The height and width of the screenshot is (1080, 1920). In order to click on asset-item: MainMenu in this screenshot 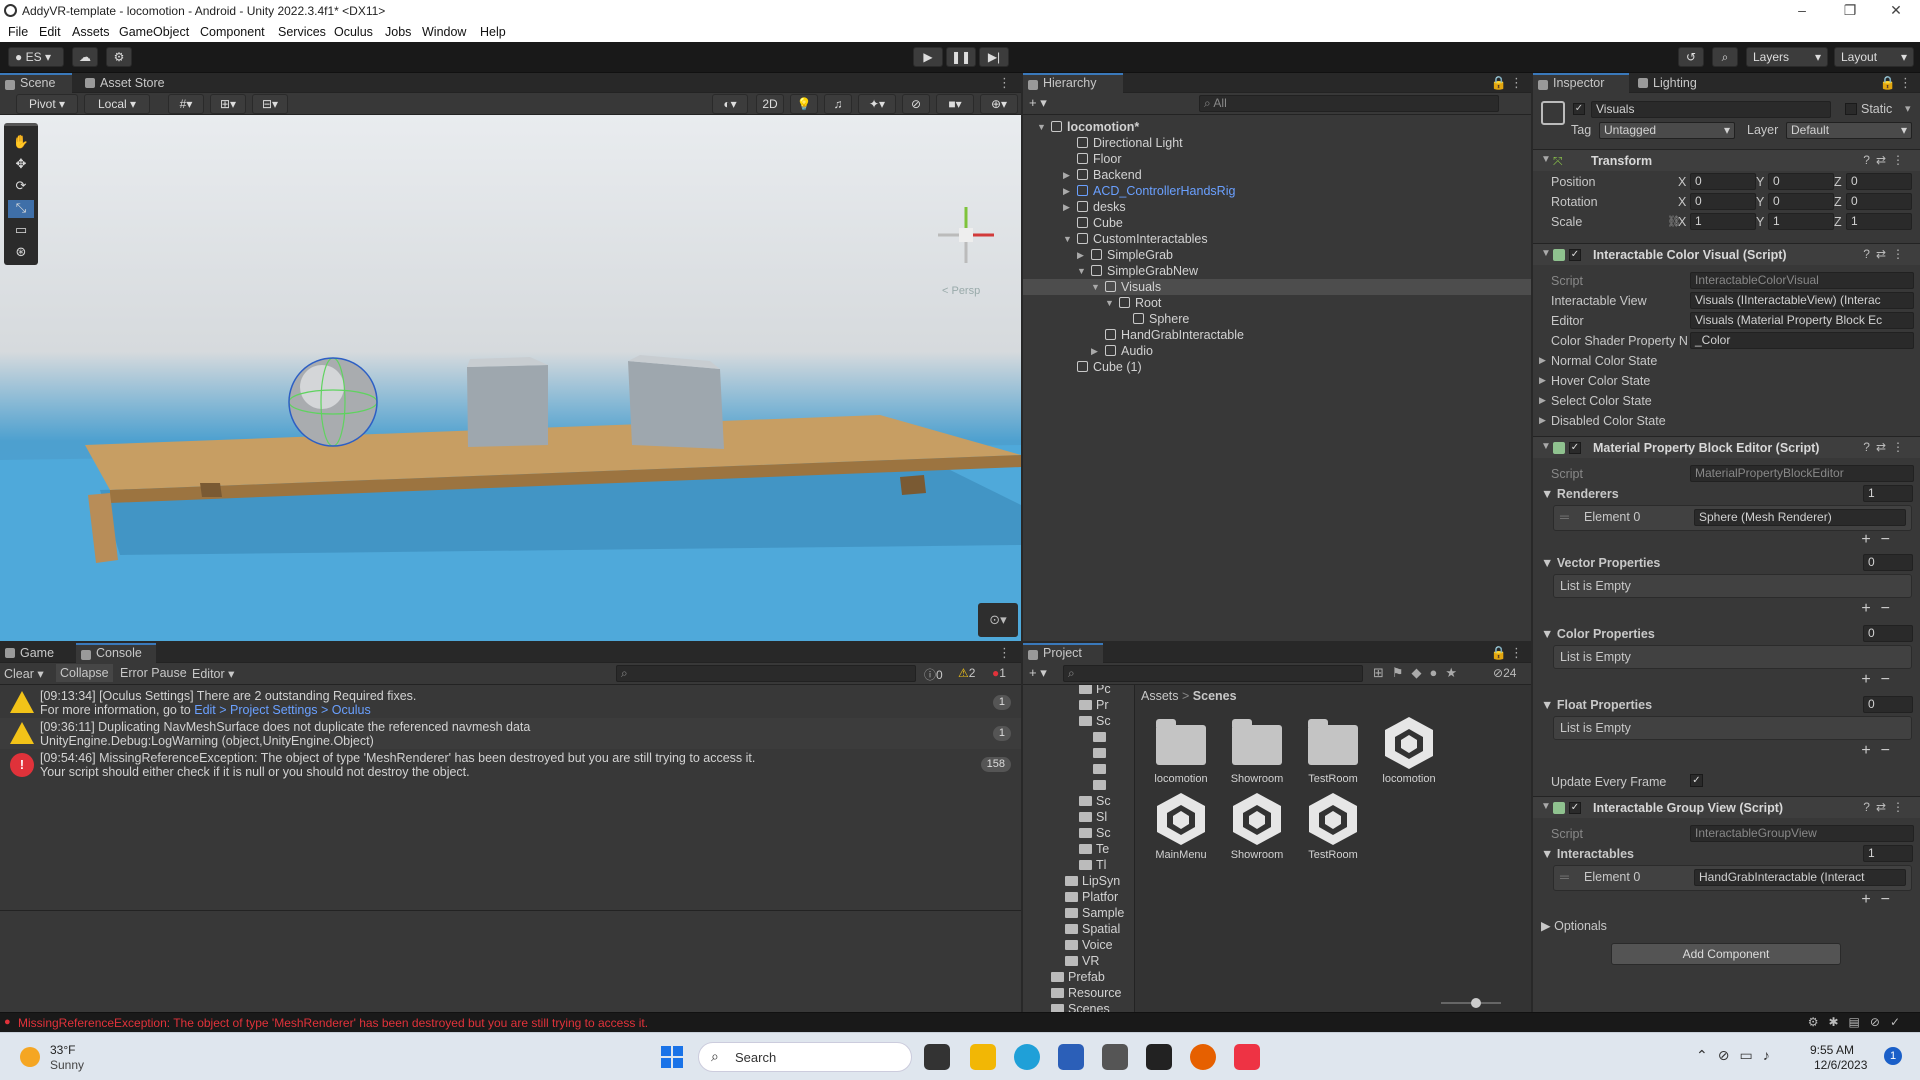, I will do `click(1181, 826)`.